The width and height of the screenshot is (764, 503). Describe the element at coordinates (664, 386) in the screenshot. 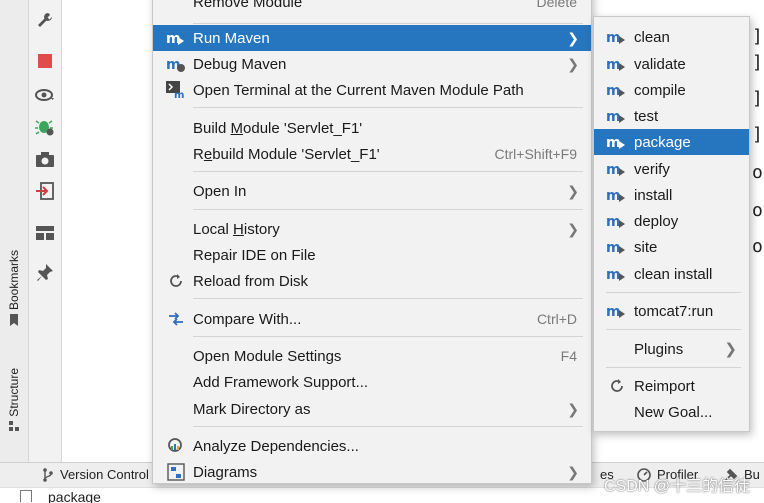

I see `maven-goal-label: Reimport` at that location.